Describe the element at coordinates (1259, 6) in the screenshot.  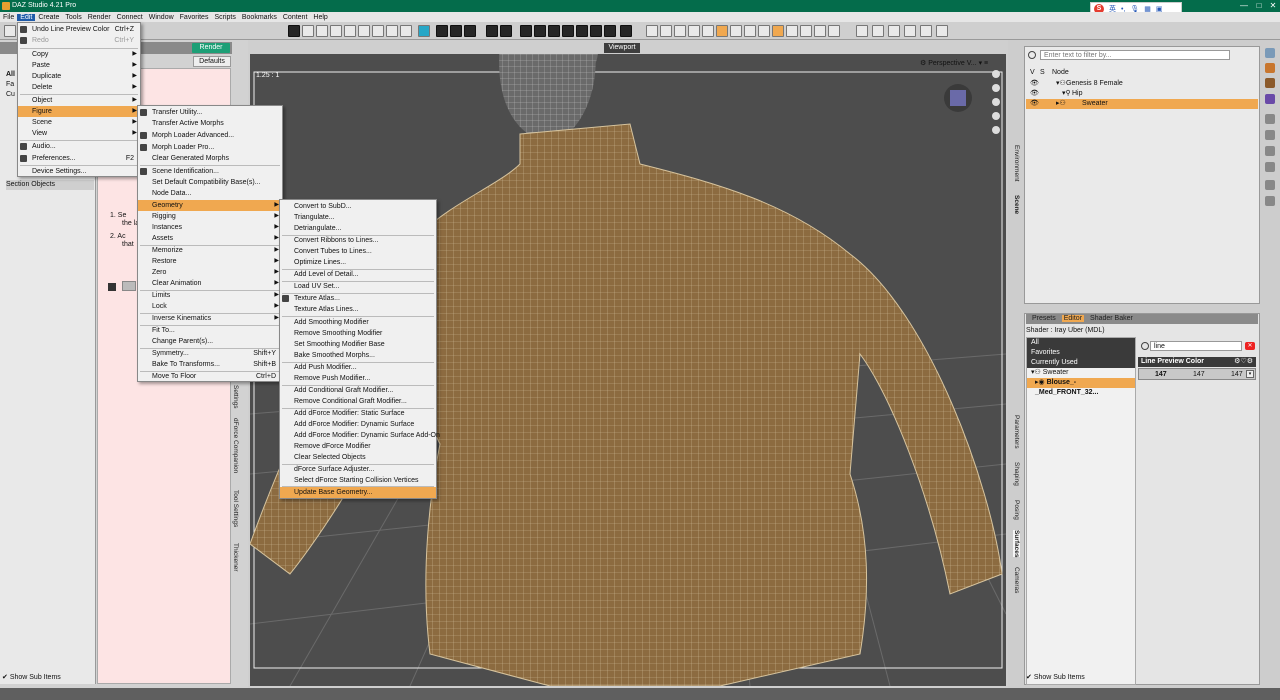
I see `maximize-button: □` at that location.